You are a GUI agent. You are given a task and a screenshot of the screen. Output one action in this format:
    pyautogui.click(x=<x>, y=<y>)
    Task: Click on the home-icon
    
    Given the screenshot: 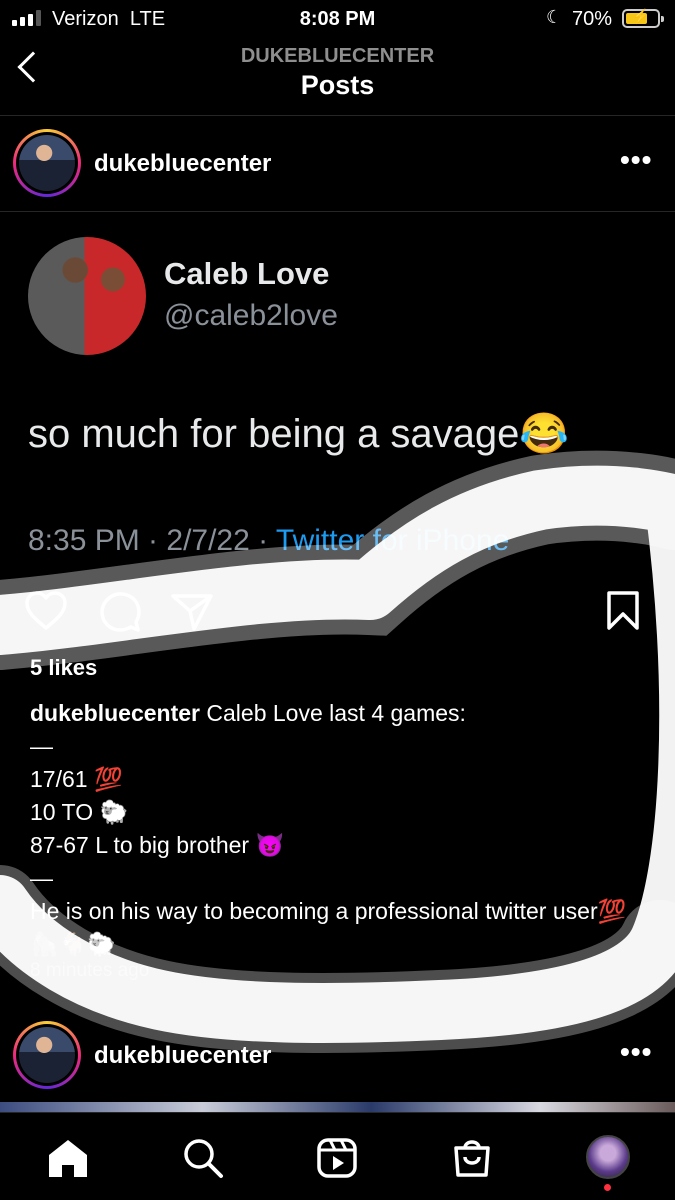 What is the action you would take?
    pyautogui.click(x=68, y=1158)
    